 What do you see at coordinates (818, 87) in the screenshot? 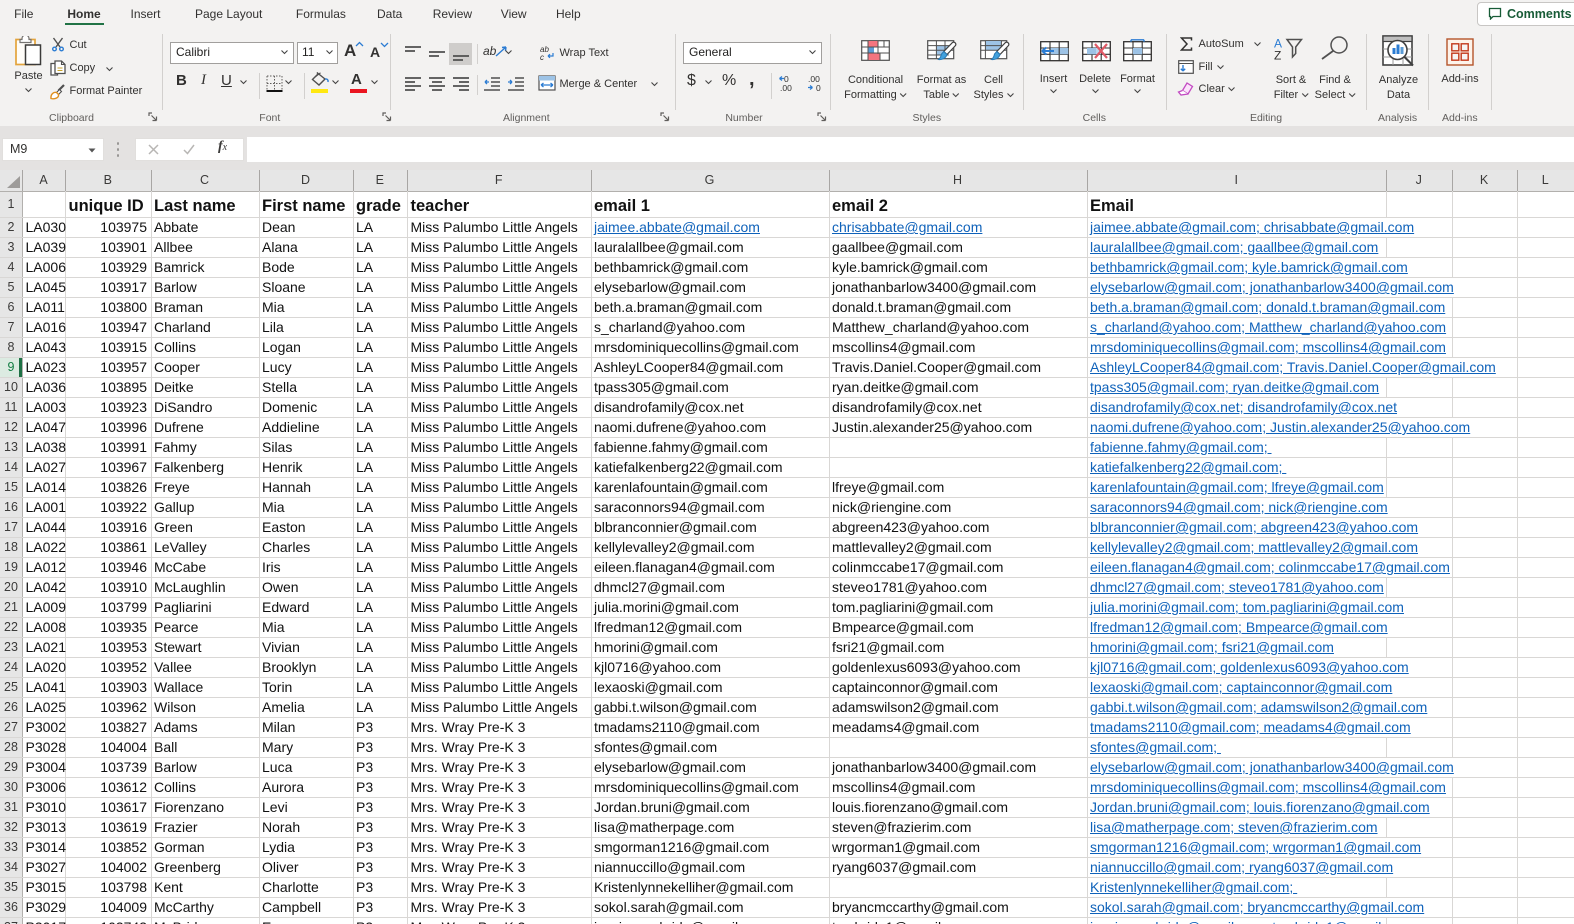
I see `svg-text: 0` at bounding box center [818, 87].